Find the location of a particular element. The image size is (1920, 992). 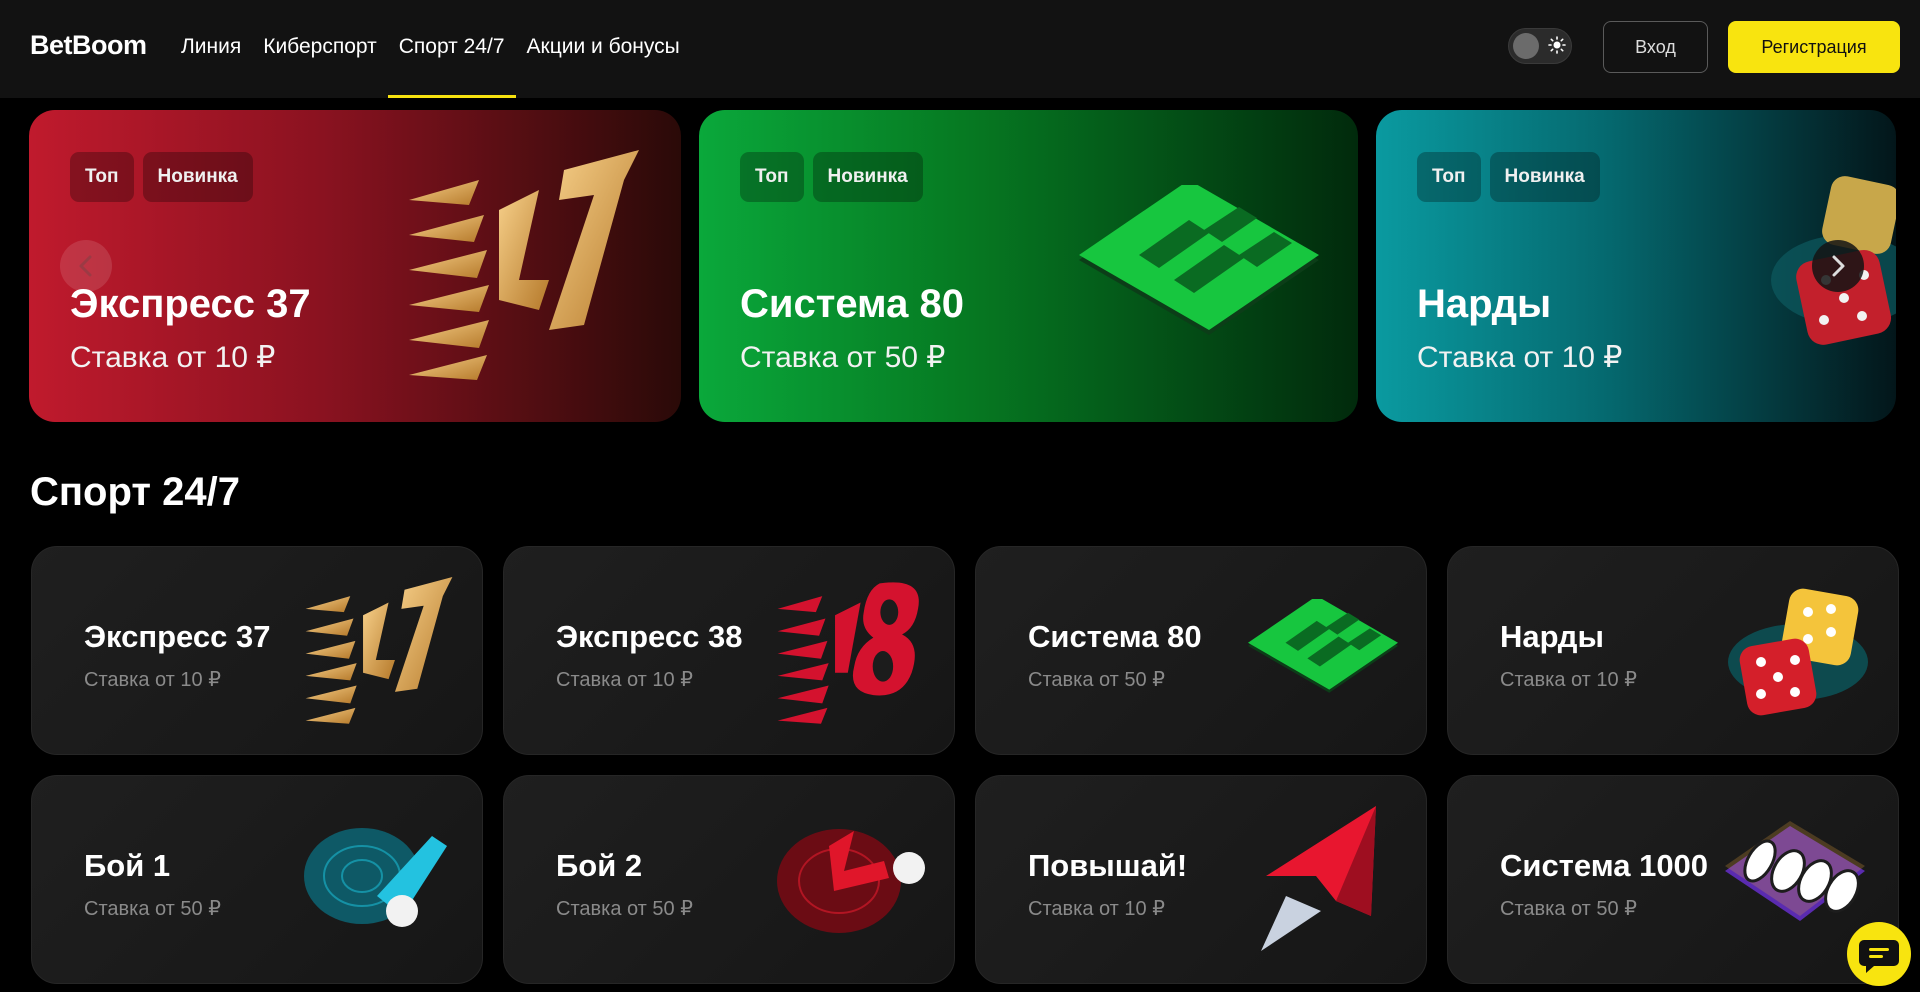

game-title: Бой 1 is located at coordinates (127, 865).